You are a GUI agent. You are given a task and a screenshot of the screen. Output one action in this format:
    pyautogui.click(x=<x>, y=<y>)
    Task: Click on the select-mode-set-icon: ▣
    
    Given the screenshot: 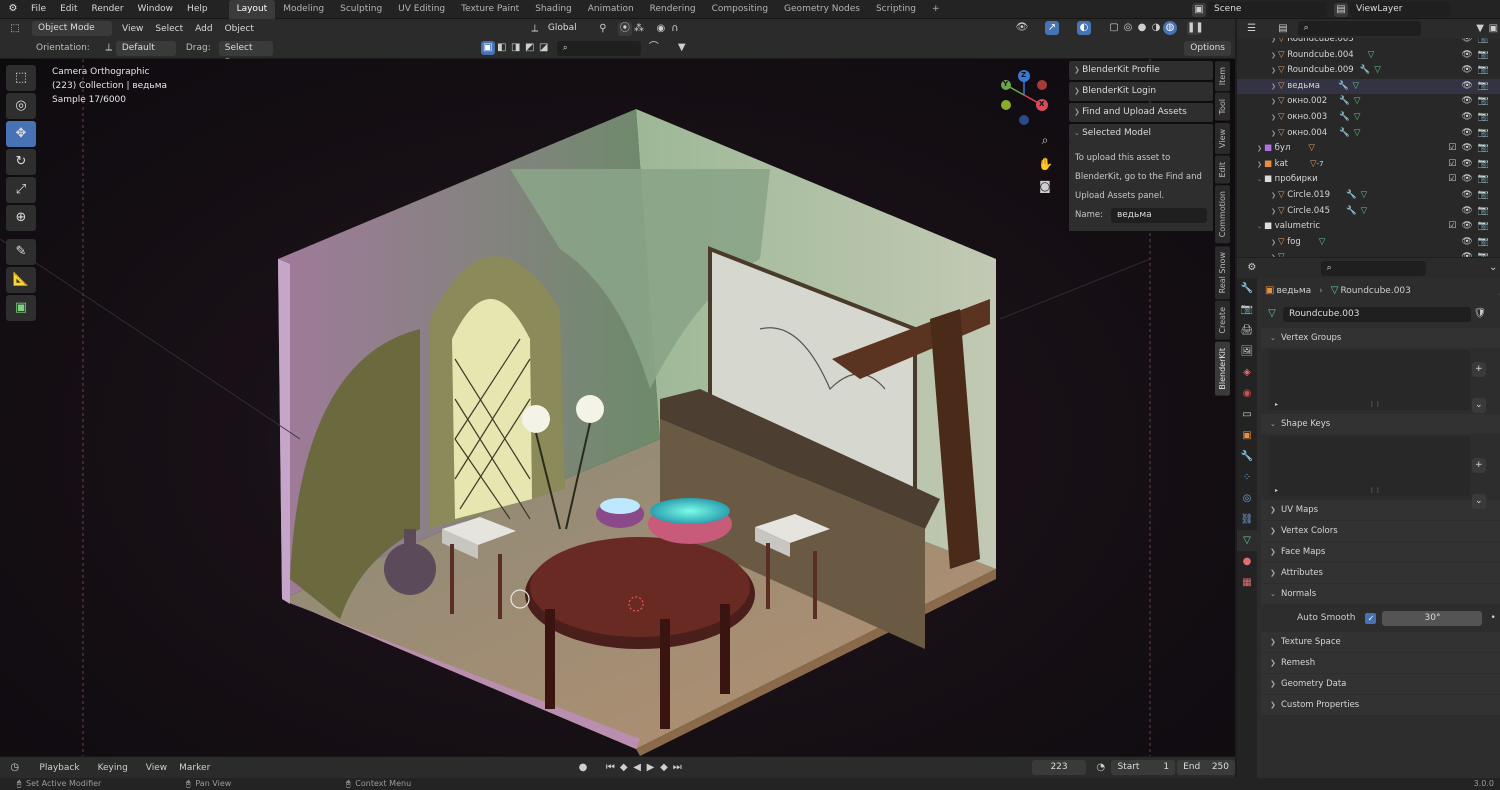 What is the action you would take?
    pyautogui.click(x=487, y=48)
    